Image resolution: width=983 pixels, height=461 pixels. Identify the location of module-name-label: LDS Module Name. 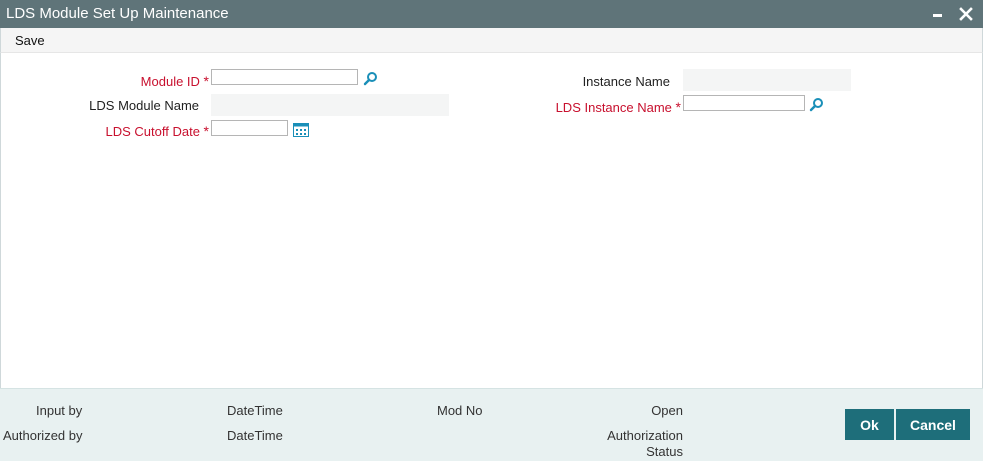
(144, 105).